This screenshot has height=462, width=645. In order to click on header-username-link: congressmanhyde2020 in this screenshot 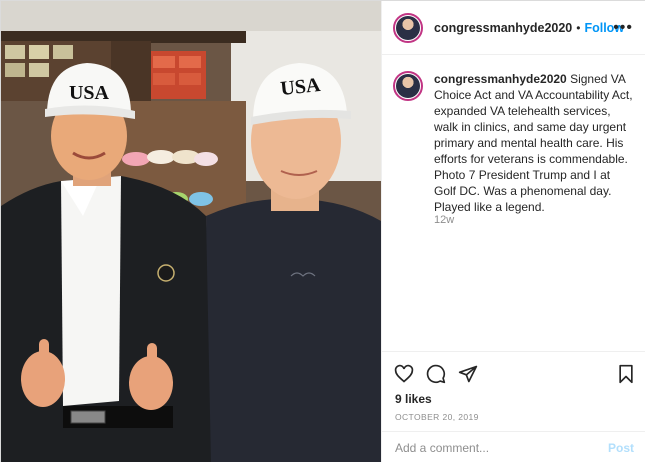, I will do `click(503, 28)`.